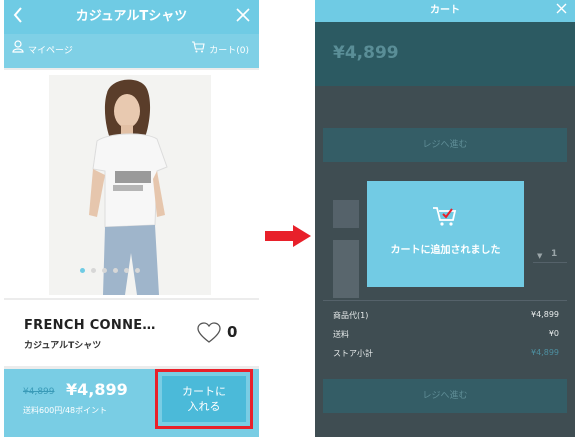 This screenshot has width=575, height=437. Describe the element at coordinates (446, 334) in the screenshot. I see `summary-row-shipping: 送料 ¥0` at that location.